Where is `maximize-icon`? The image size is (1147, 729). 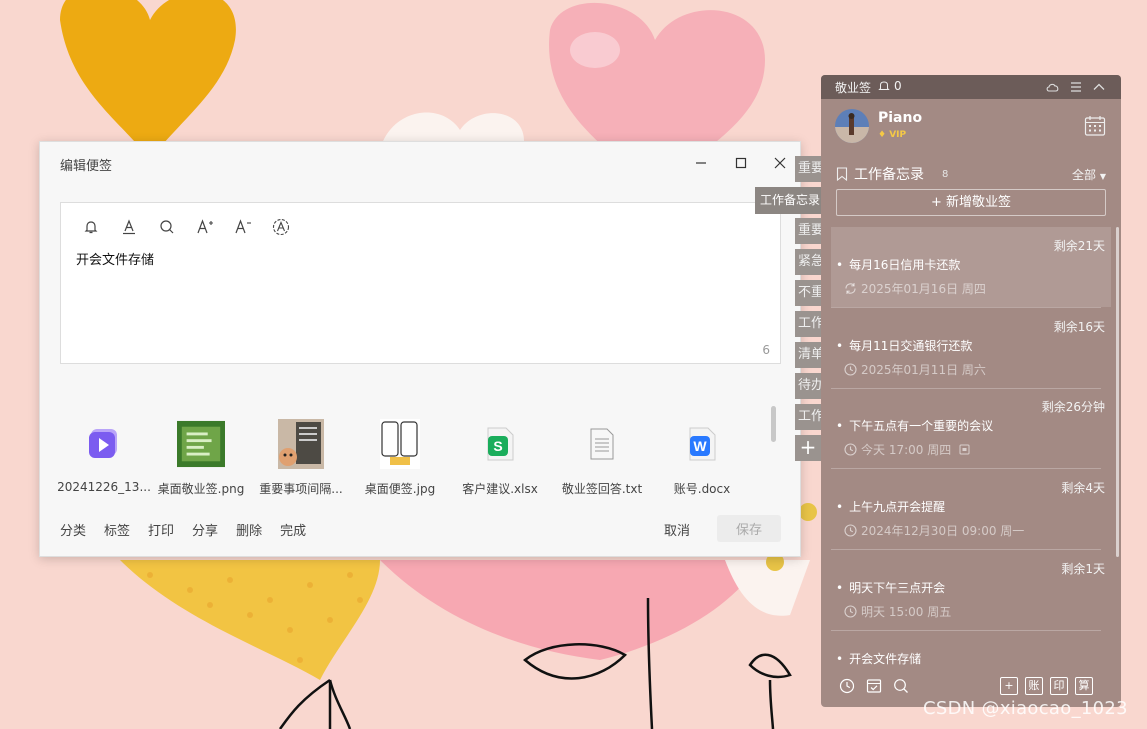 maximize-icon is located at coordinates (741, 163).